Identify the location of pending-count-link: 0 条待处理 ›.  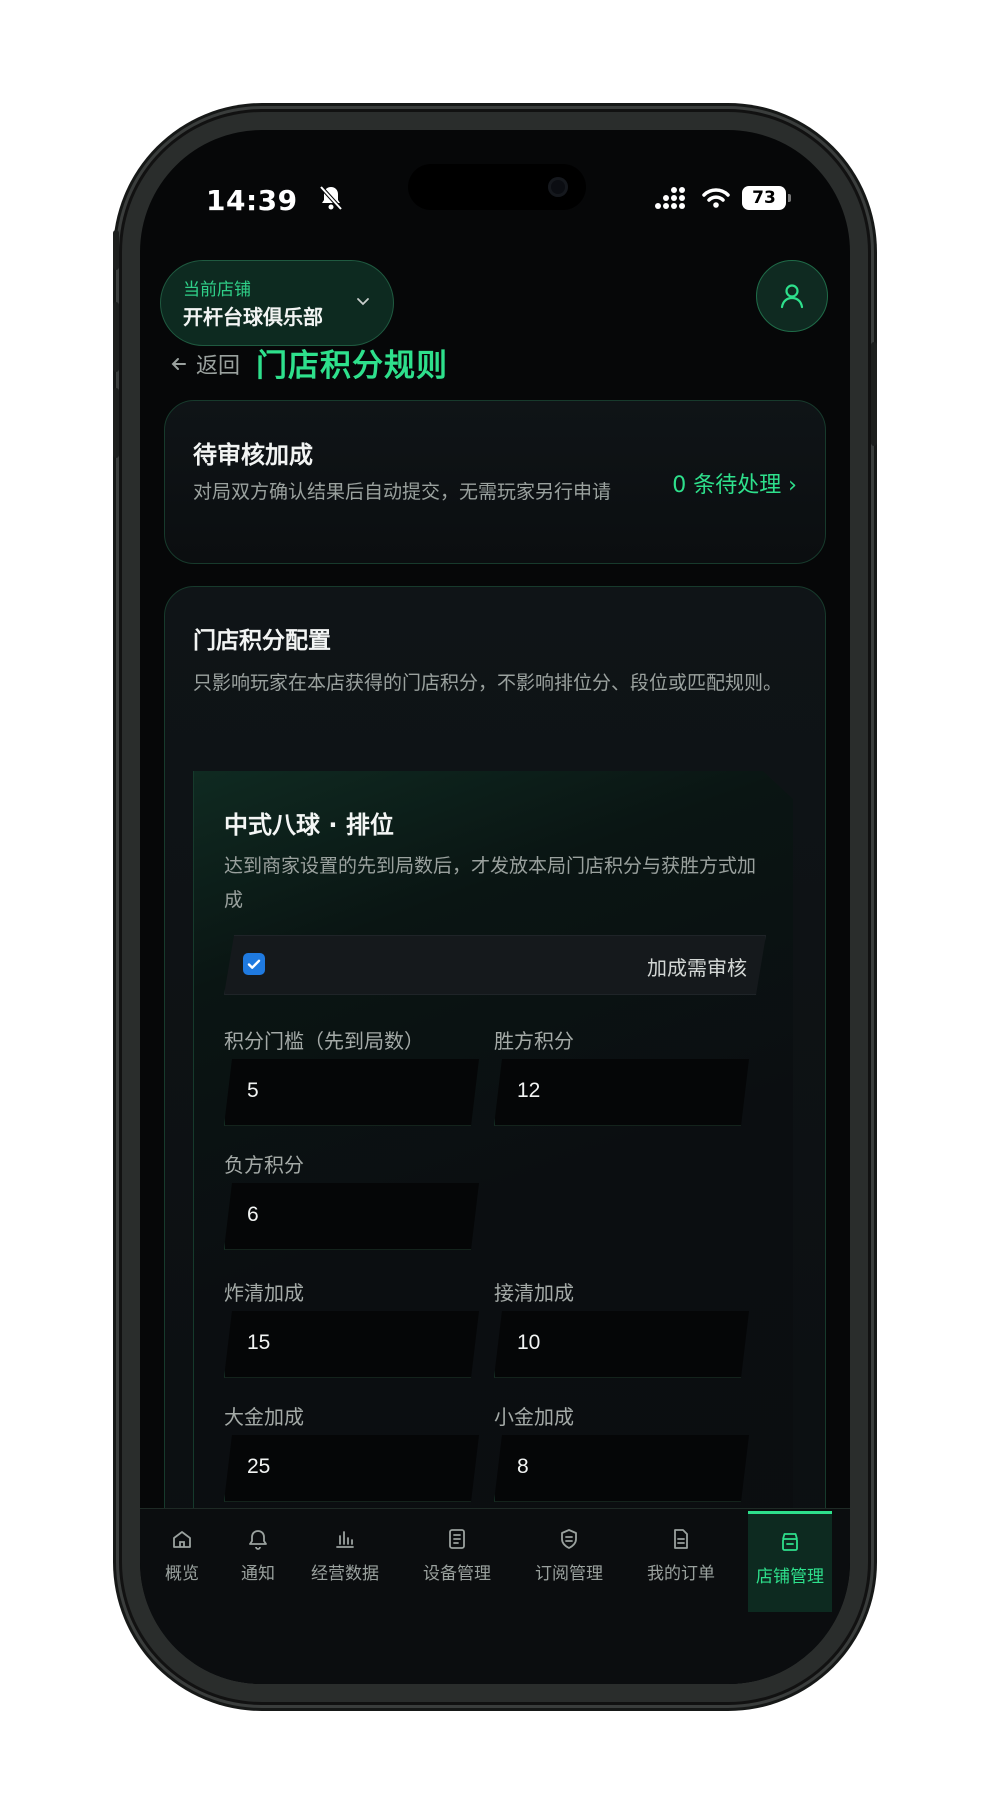
(734, 483).